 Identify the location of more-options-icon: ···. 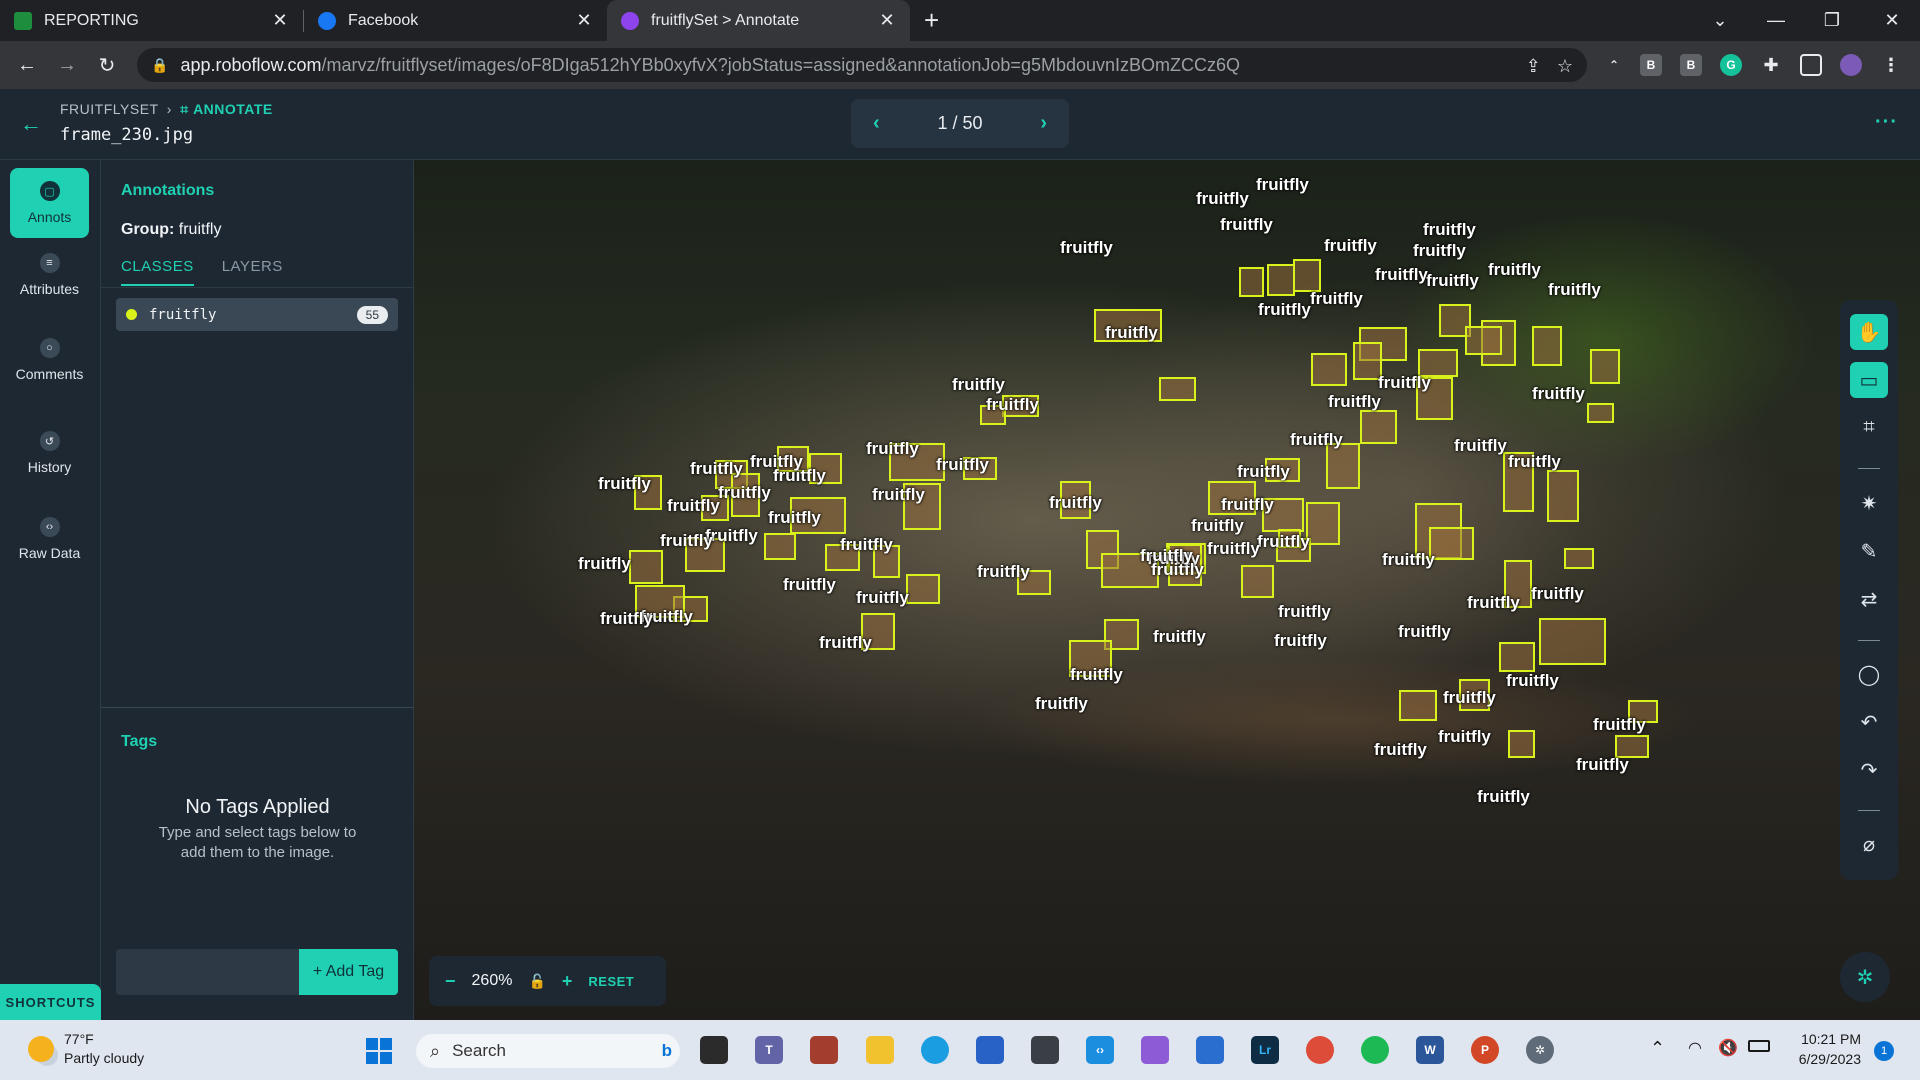
(1886, 122).